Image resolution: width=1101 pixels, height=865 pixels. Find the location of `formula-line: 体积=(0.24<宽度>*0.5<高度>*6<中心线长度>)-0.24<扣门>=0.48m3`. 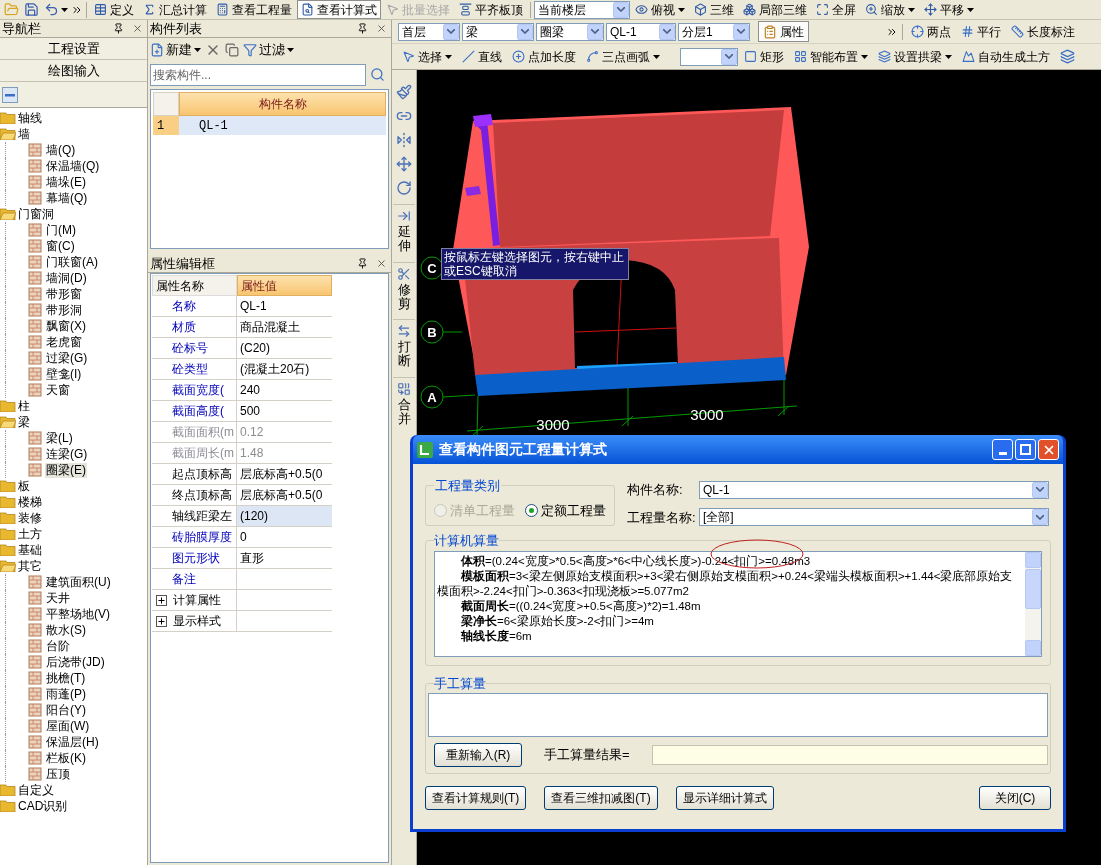

formula-line: 体积=(0.24<宽度>*0.5<高度>*6<中心线长度>)-0.24<扣门>=0.48m3 is located at coordinates (636, 561).